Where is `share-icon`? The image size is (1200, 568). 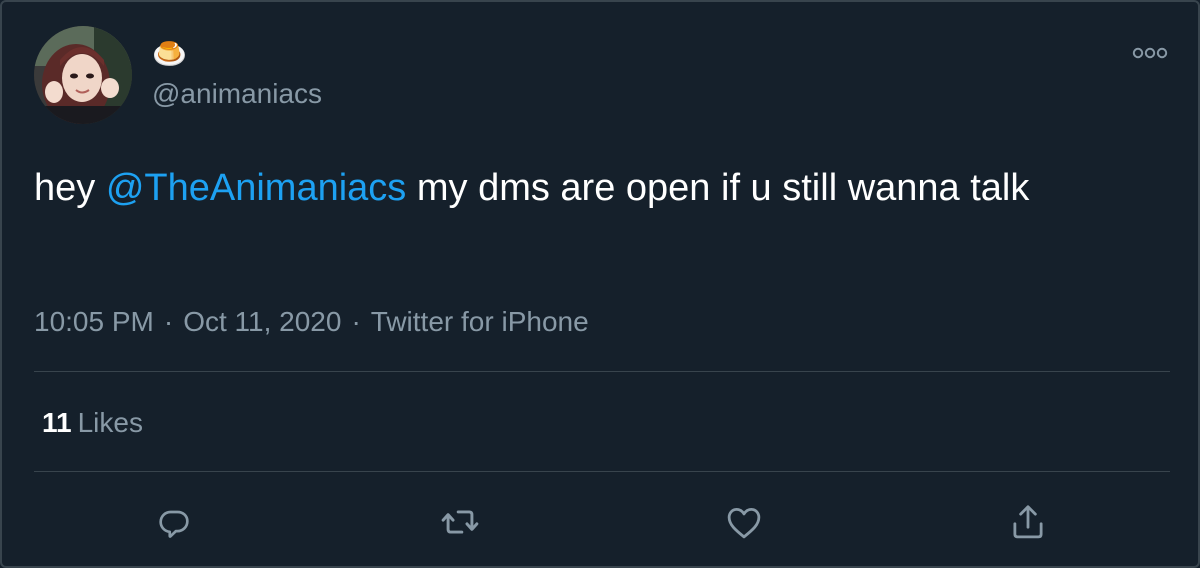 share-icon is located at coordinates (1028, 522).